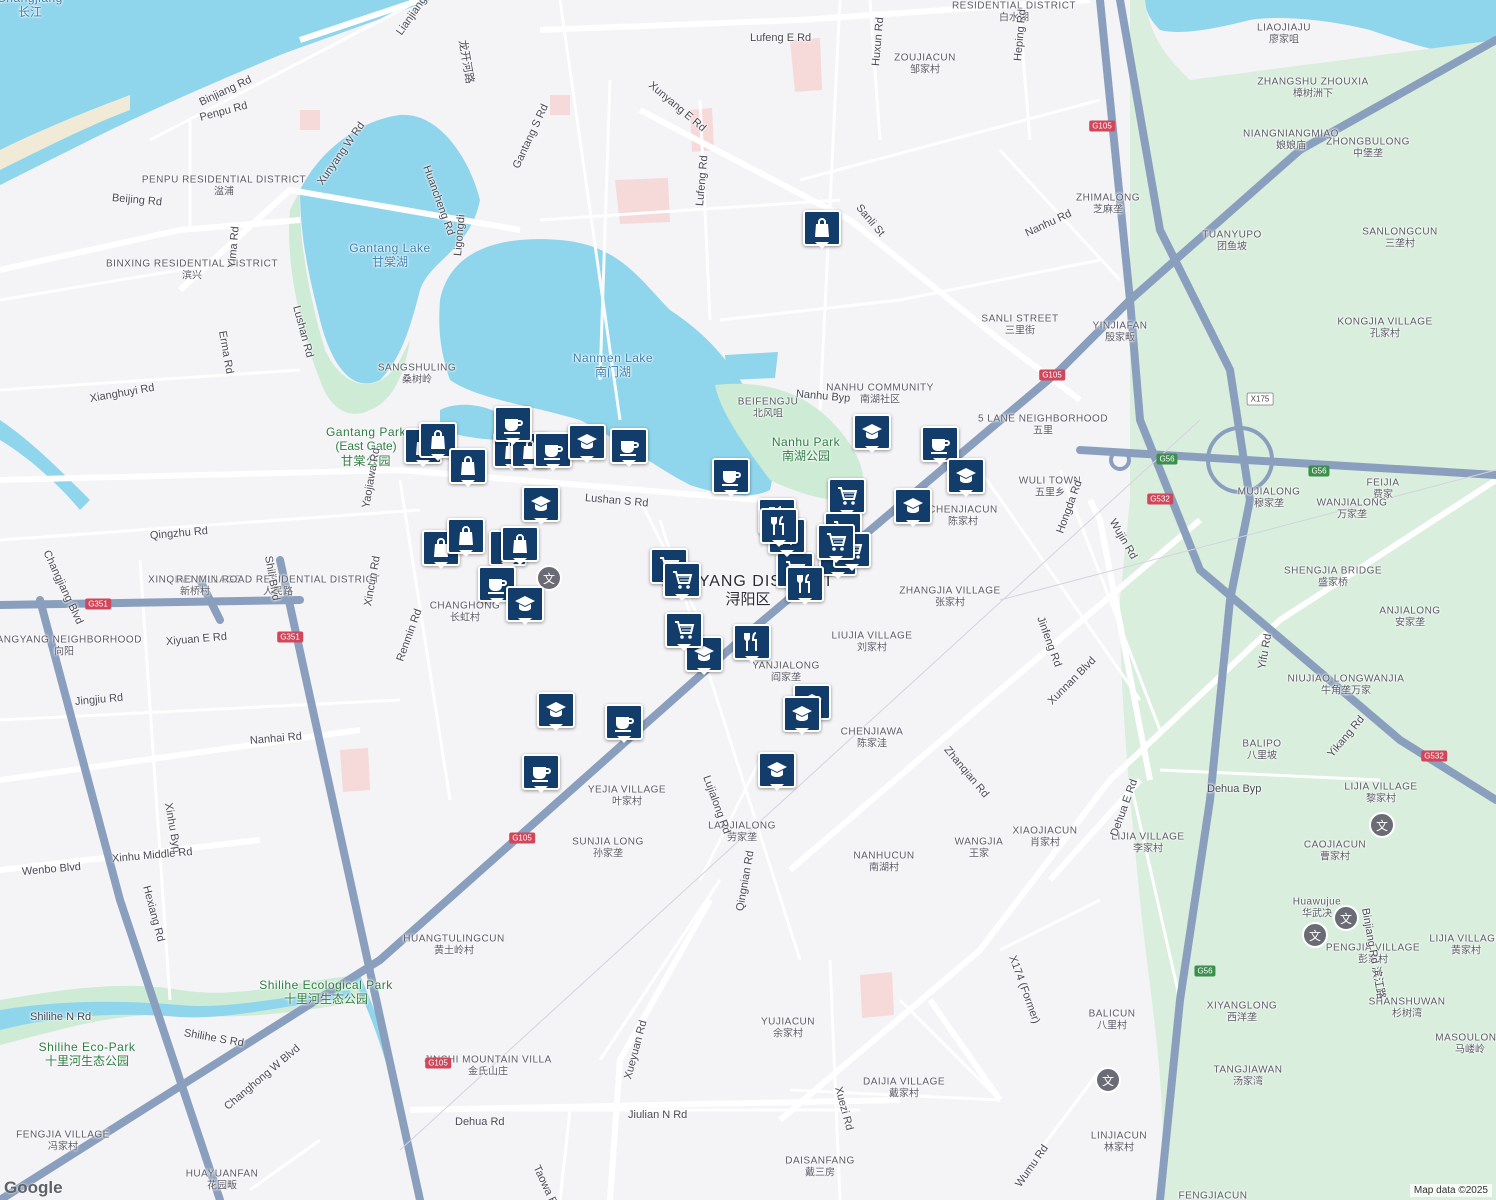  What do you see at coordinates (1335, 845) in the screenshot?
I see `place-label-en: CAOJIACUN` at bounding box center [1335, 845].